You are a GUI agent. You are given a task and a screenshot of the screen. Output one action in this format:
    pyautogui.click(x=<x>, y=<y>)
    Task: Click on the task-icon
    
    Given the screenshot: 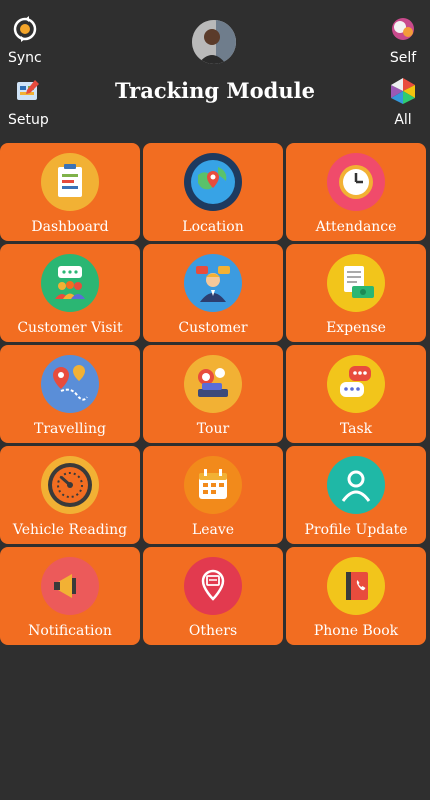 What is the action you would take?
    pyautogui.click(x=356, y=384)
    